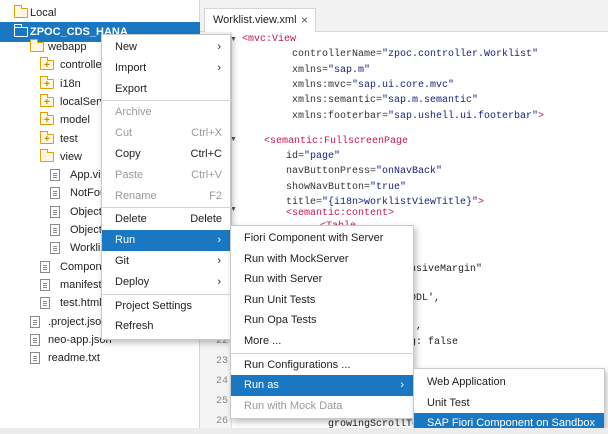  Describe the element at coordinates (221, 401) in the screenshot. I see `line-number: 25` at that location.